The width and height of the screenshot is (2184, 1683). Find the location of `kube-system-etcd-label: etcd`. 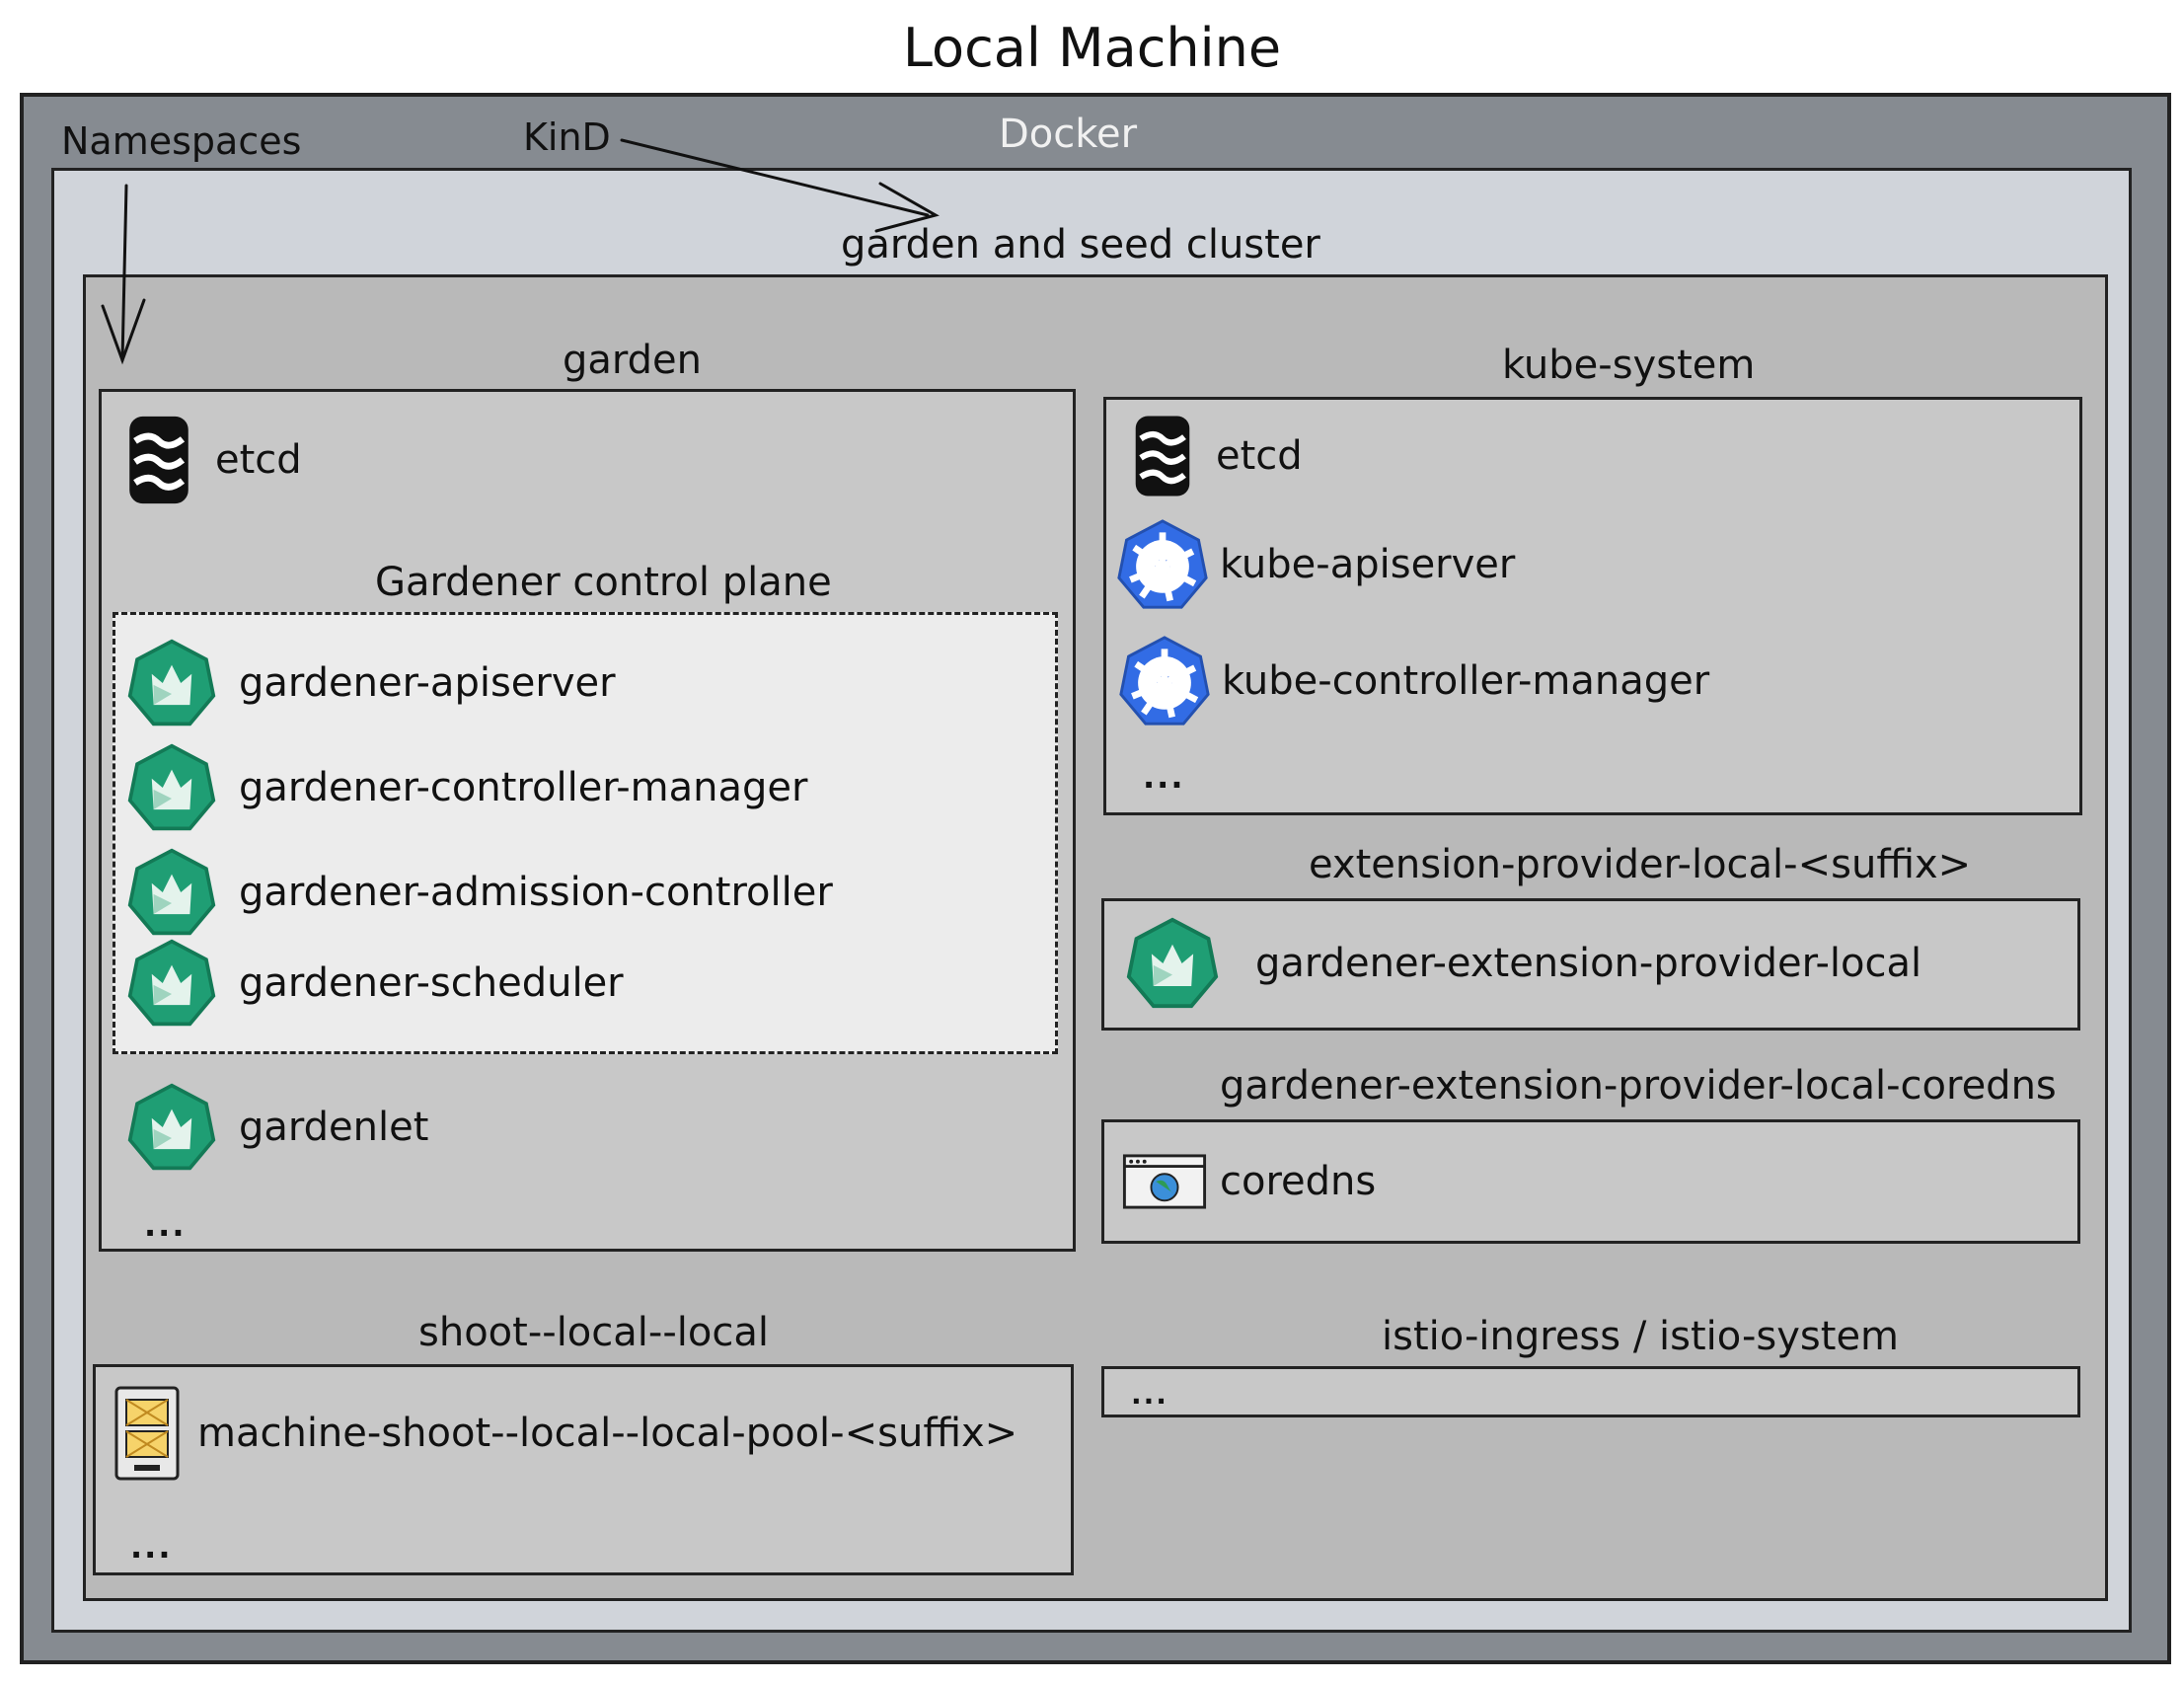

kube-system-etcd-label: etcd is located at coordinates (1259, 456).